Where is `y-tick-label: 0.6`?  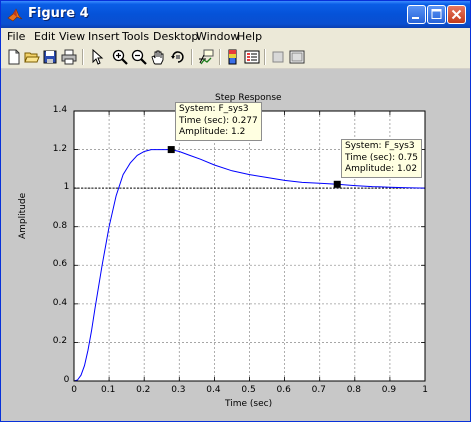
y-tick-label: 0.6 is located at coordinates (60, 264).